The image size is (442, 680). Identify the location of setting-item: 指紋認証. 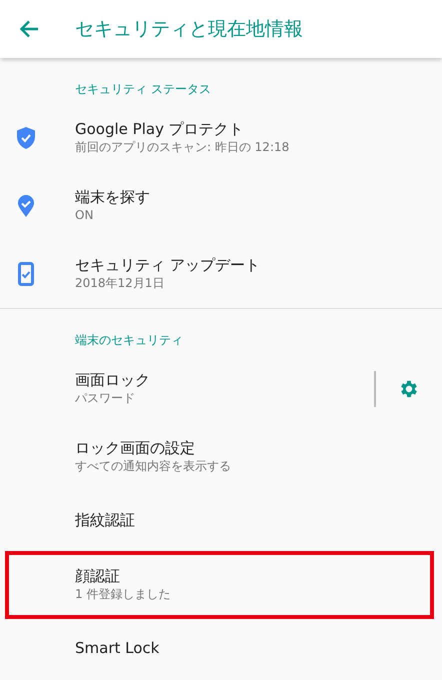
(221, 521).